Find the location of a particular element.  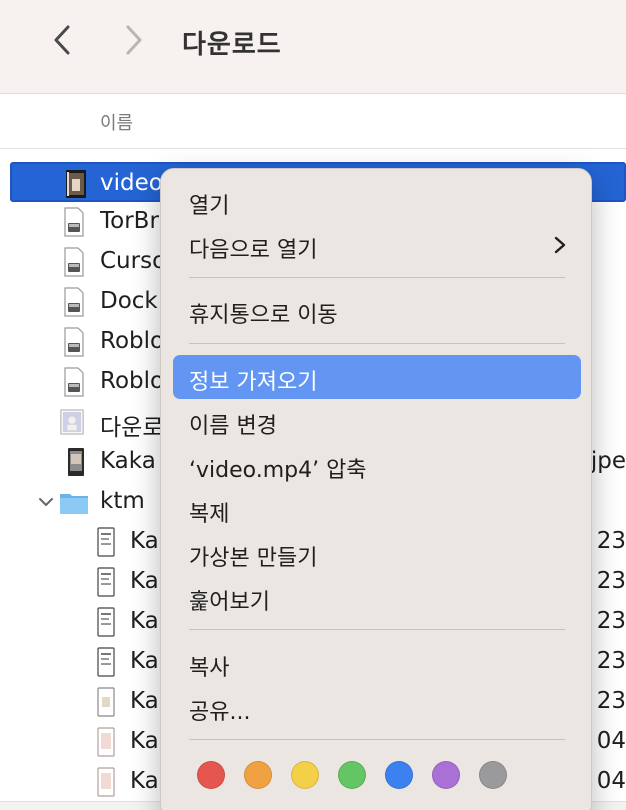

menu-item-label: 훑어보기 is located at coordinates (229, 602).